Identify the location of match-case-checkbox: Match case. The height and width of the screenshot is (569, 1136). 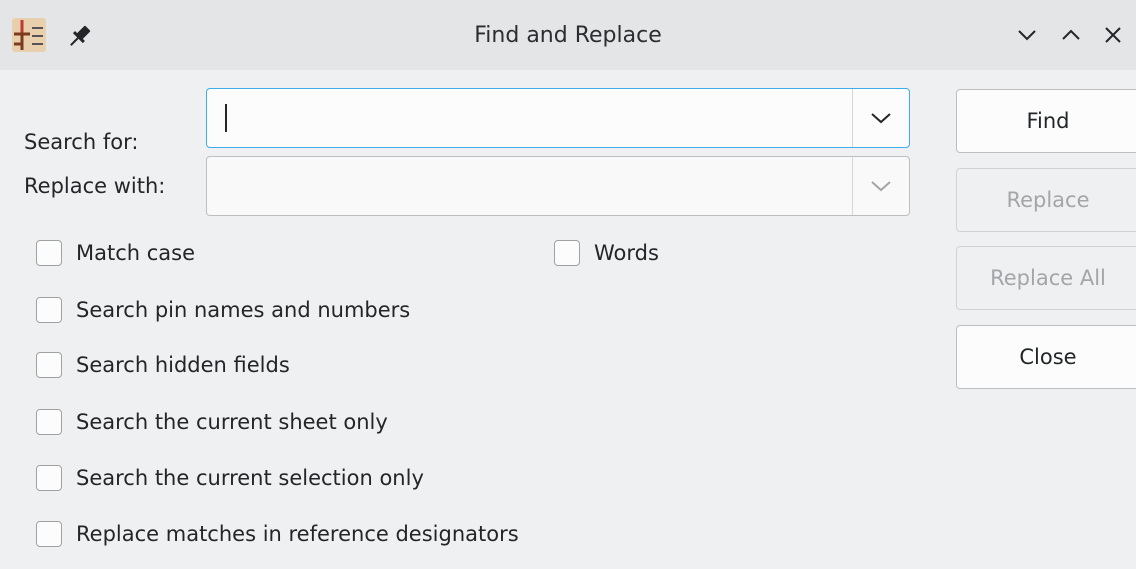
(115, 253).